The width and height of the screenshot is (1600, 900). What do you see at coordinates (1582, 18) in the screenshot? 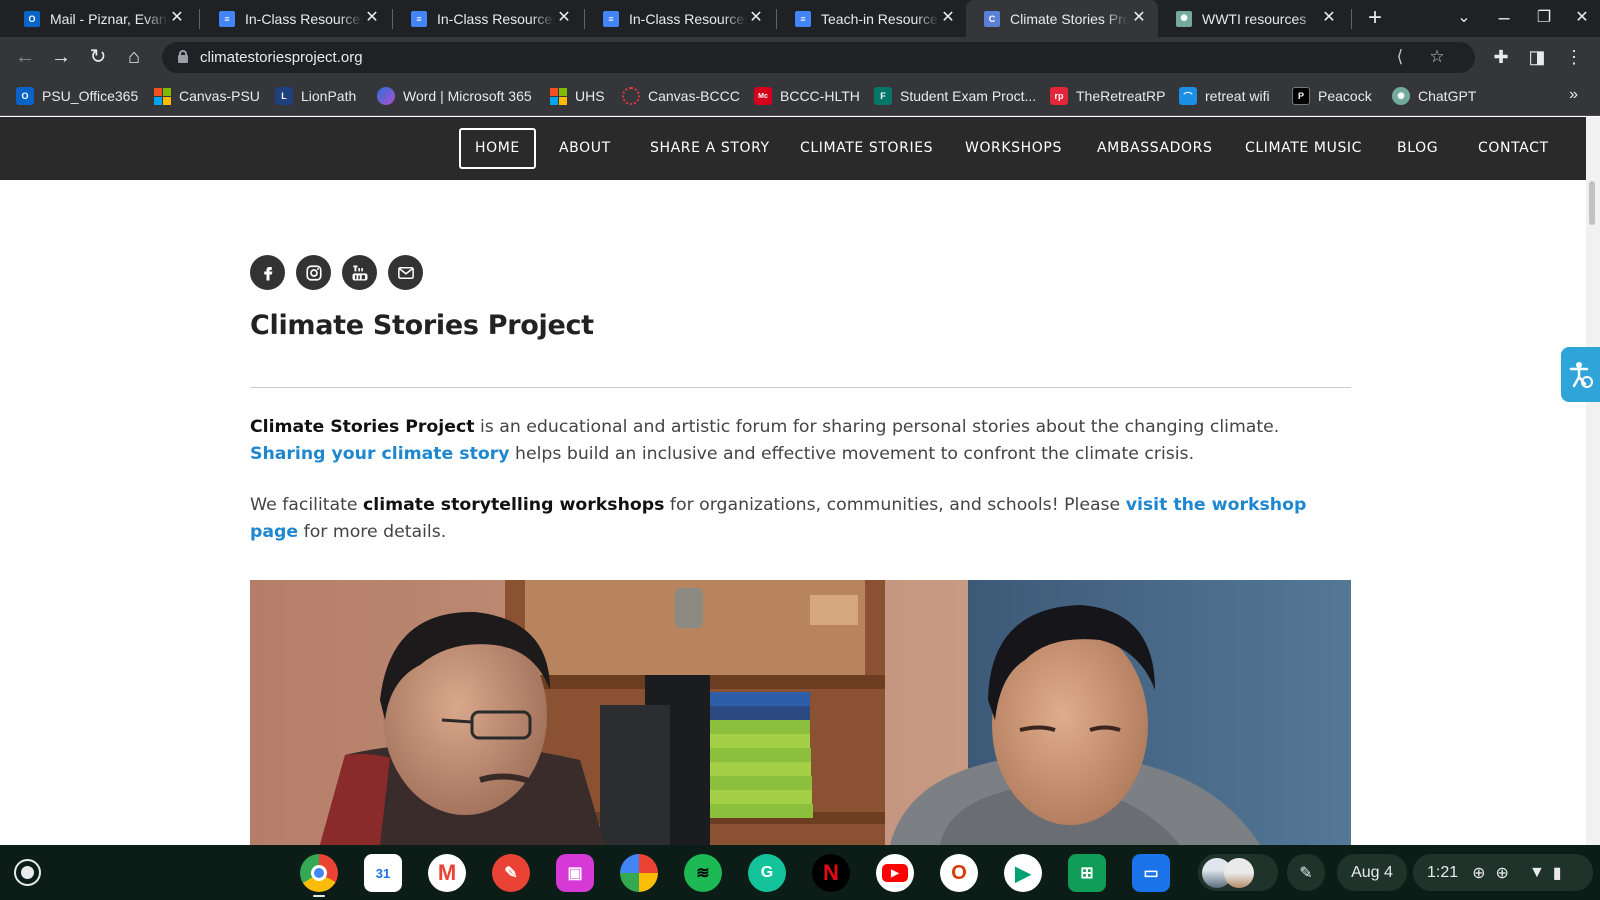
I see `close-window-icon: ✕` at bounding box center [1582, 18].